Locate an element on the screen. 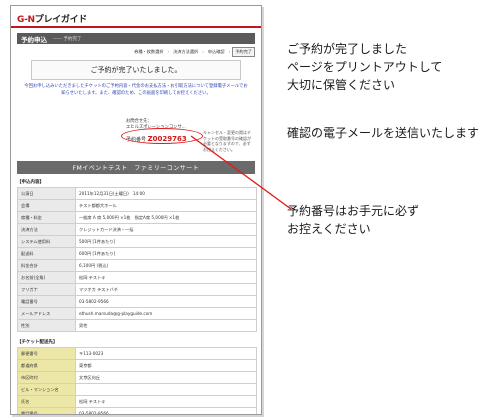 The width and height of the screenshot is (500, 420). table-row: フリガナ マツオカ テストバチ is located at coordinates (137, 289).